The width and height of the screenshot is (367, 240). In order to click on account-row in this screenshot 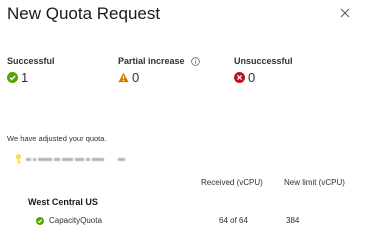, I will do `click(71, 159)`.